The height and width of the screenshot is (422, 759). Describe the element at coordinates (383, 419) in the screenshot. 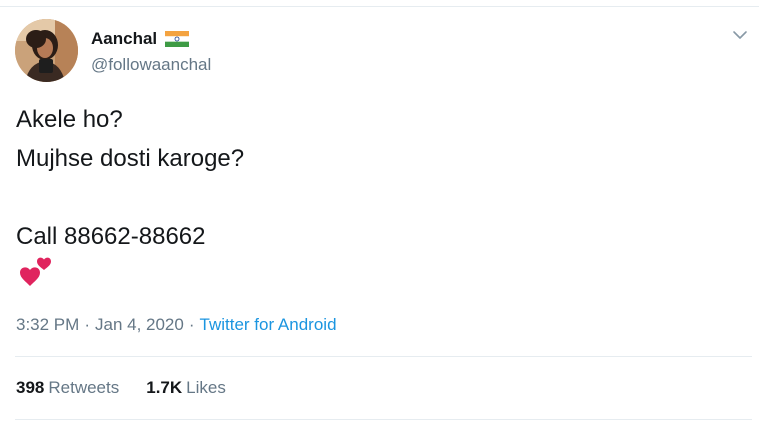

I see `bottom-divider` at that location.